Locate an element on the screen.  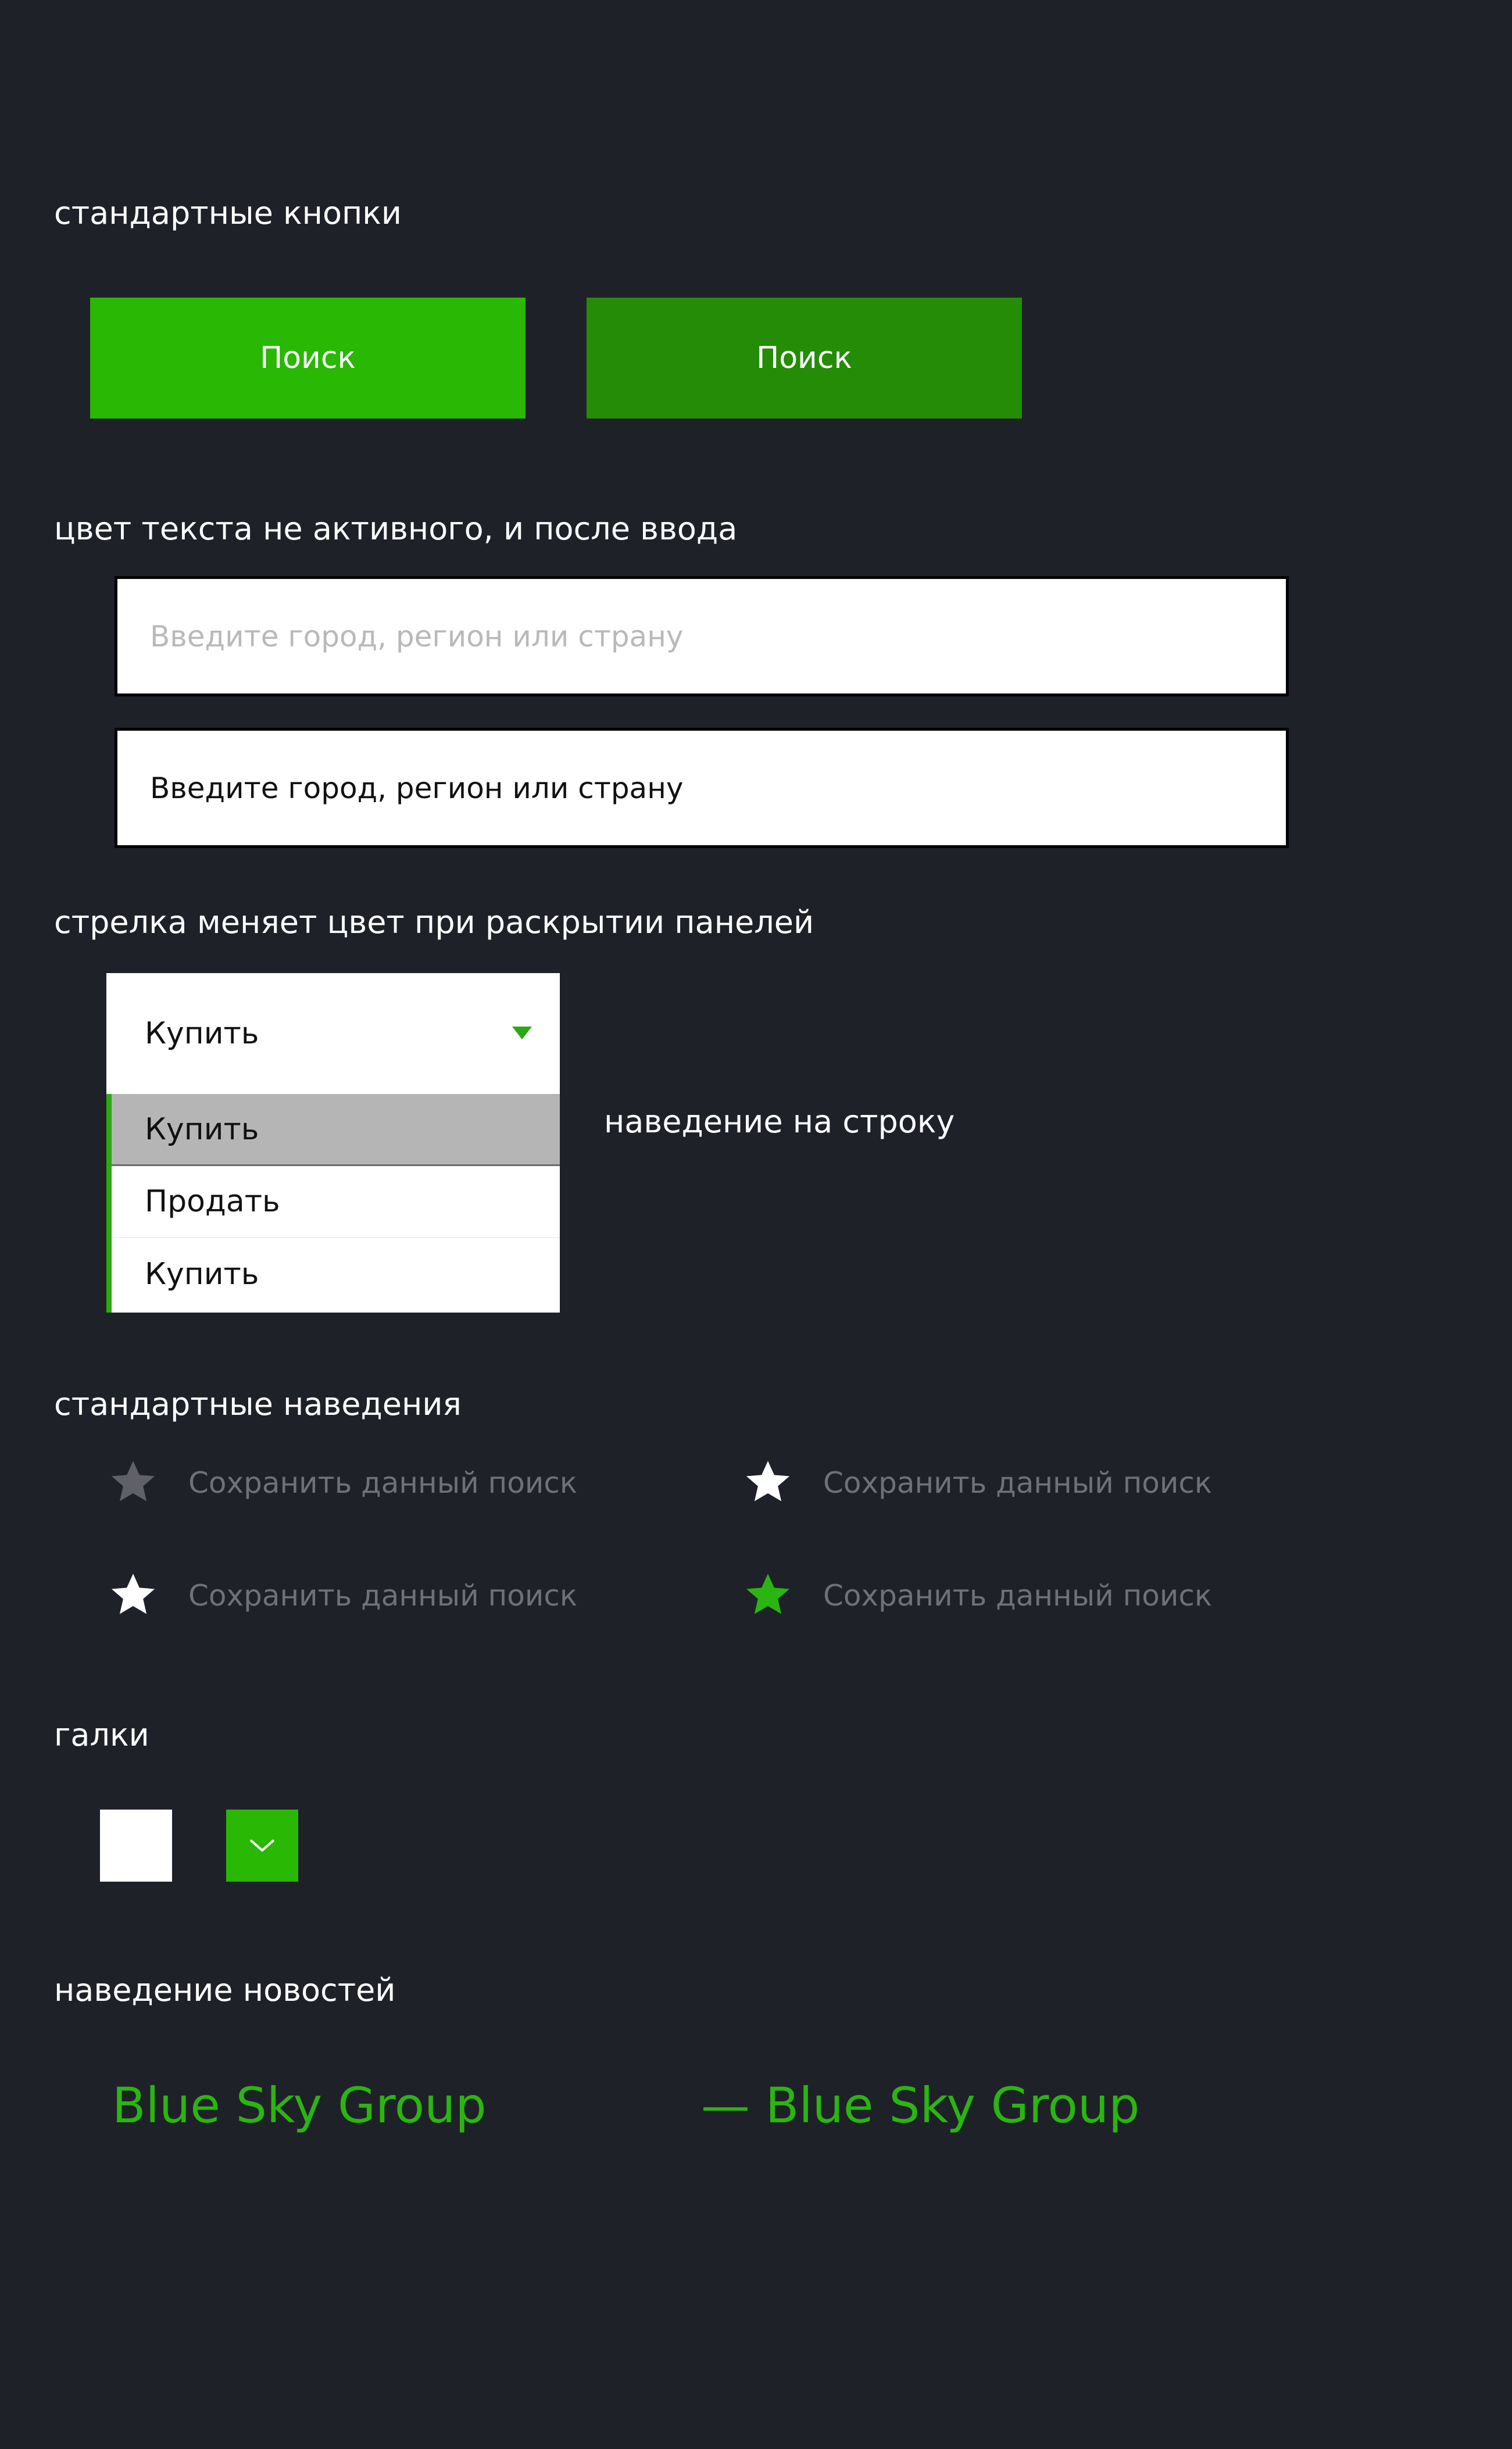
deal-type-select: Купить is located at coordinates (333, 1033).